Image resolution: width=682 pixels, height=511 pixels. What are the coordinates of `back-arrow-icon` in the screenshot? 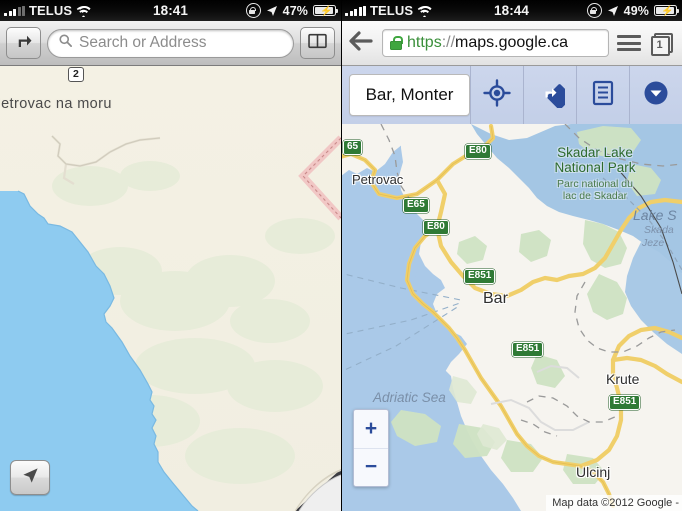 It's located at (361, 43).